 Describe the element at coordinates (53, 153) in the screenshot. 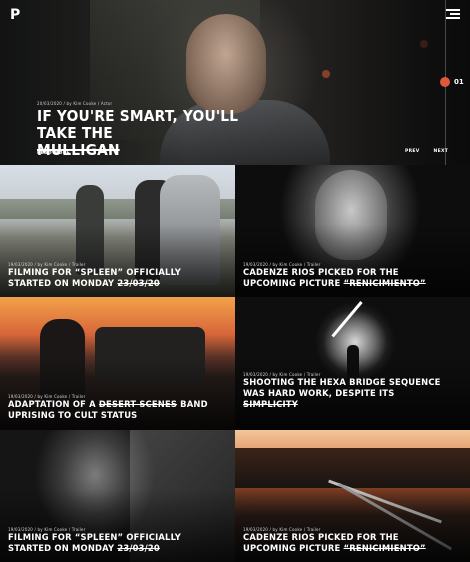

I see `read-more-link: READ MORE` at that location.